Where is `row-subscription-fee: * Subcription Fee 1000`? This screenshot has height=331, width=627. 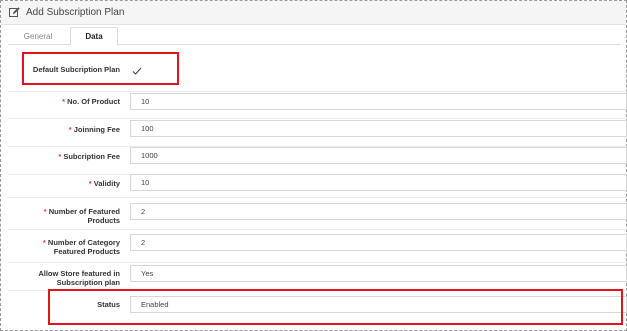
row-subscription-fee: * Subcription Fee 1000 is located at coordinates (317, 161).